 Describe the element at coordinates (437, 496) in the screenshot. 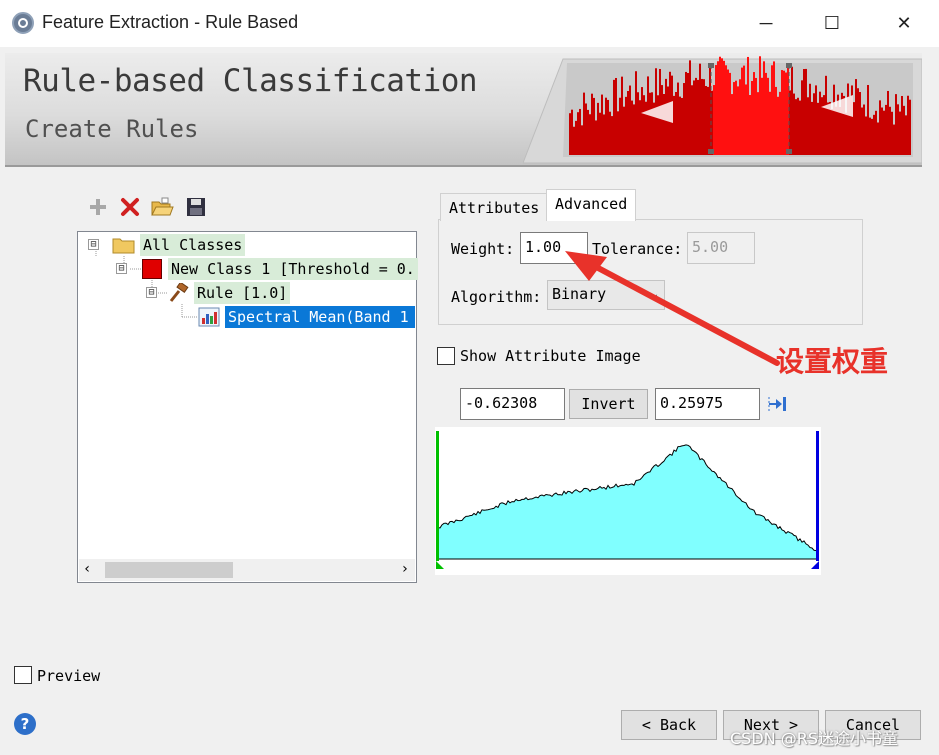

I see `min-threshold-line` at that location.